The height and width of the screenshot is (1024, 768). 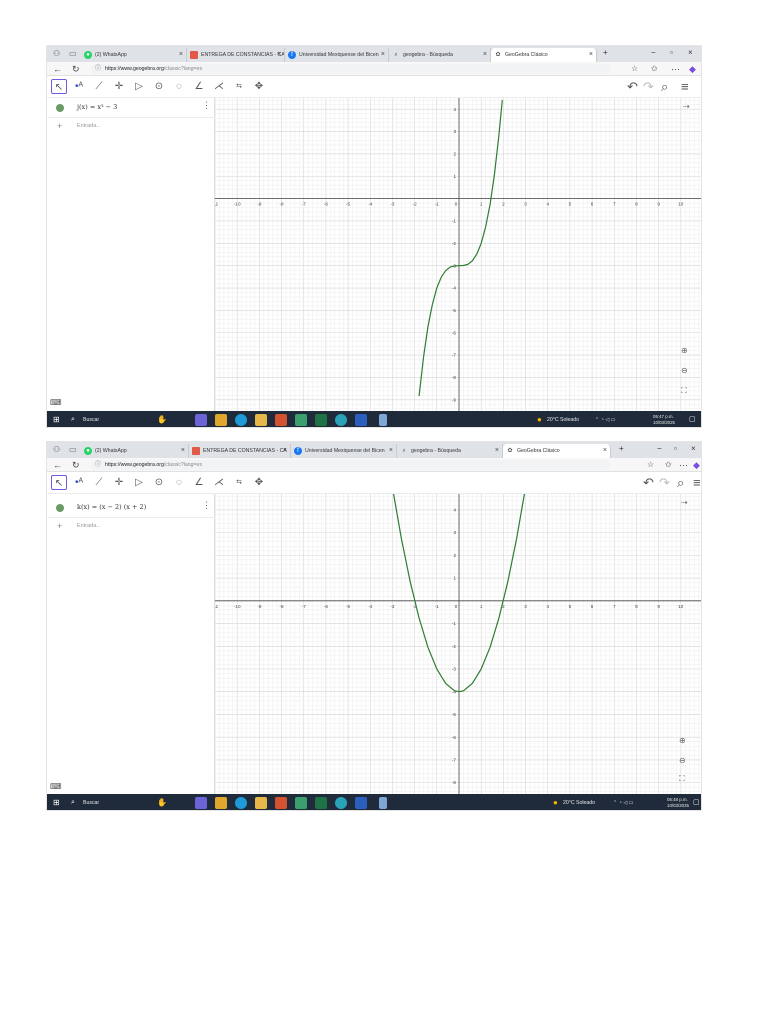 I want to click on tab-constancias: ENTREGA DE CONSTANCIAS - CA ×, so click(x=240, y=451).